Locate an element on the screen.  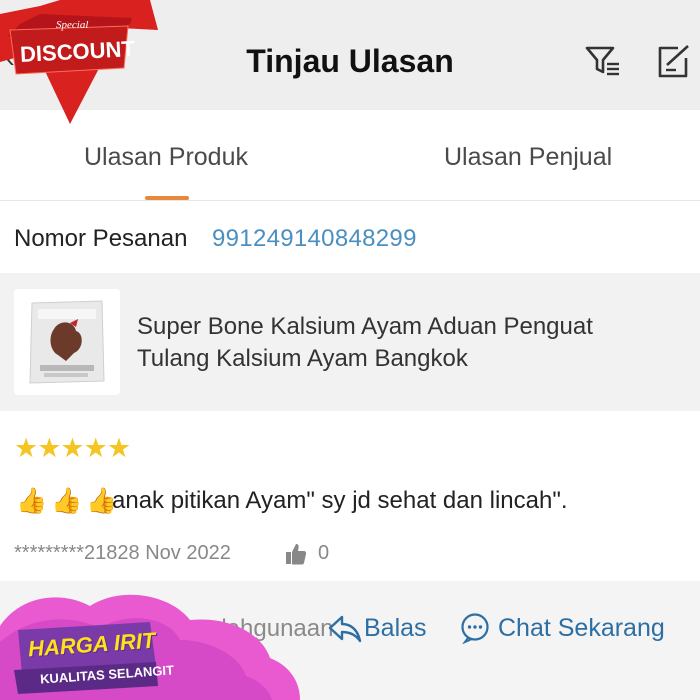
like-icon is located at coordinates (296, 554).